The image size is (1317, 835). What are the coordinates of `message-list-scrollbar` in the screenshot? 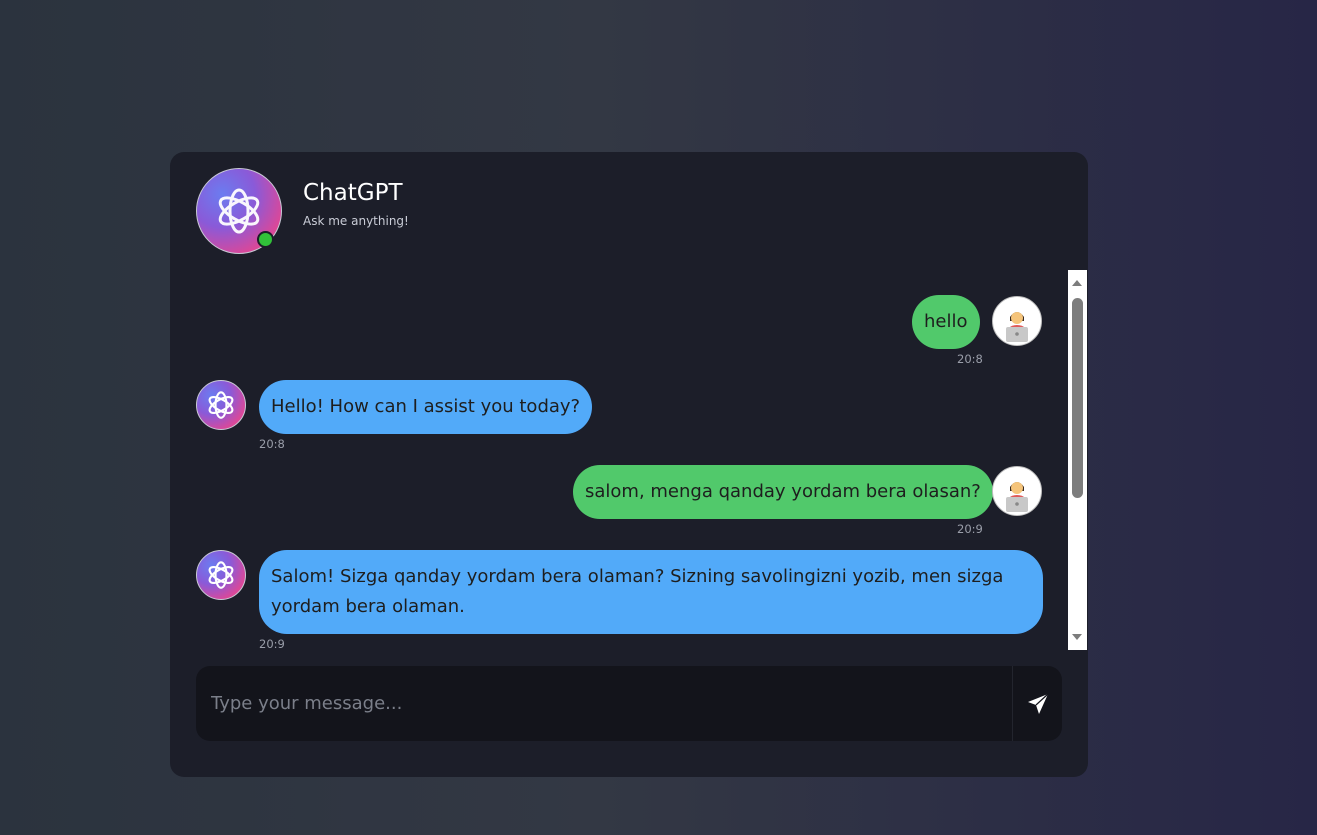 It's located at (1077, 460).